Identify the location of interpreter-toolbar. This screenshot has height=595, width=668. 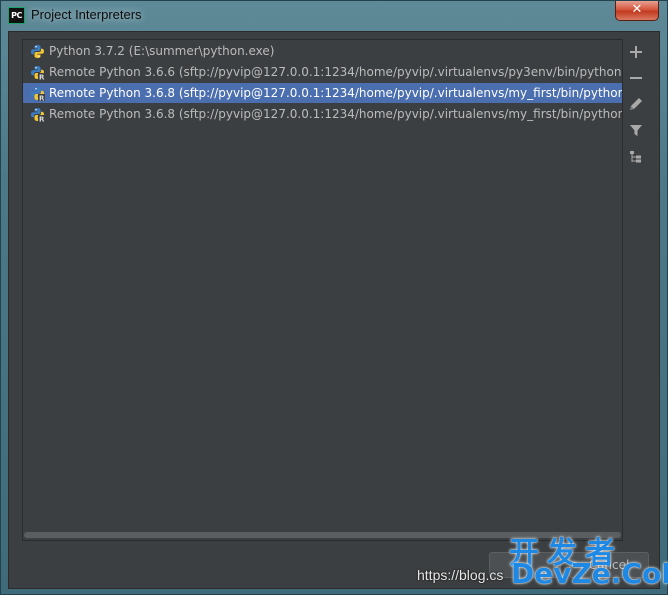
(636, 111).